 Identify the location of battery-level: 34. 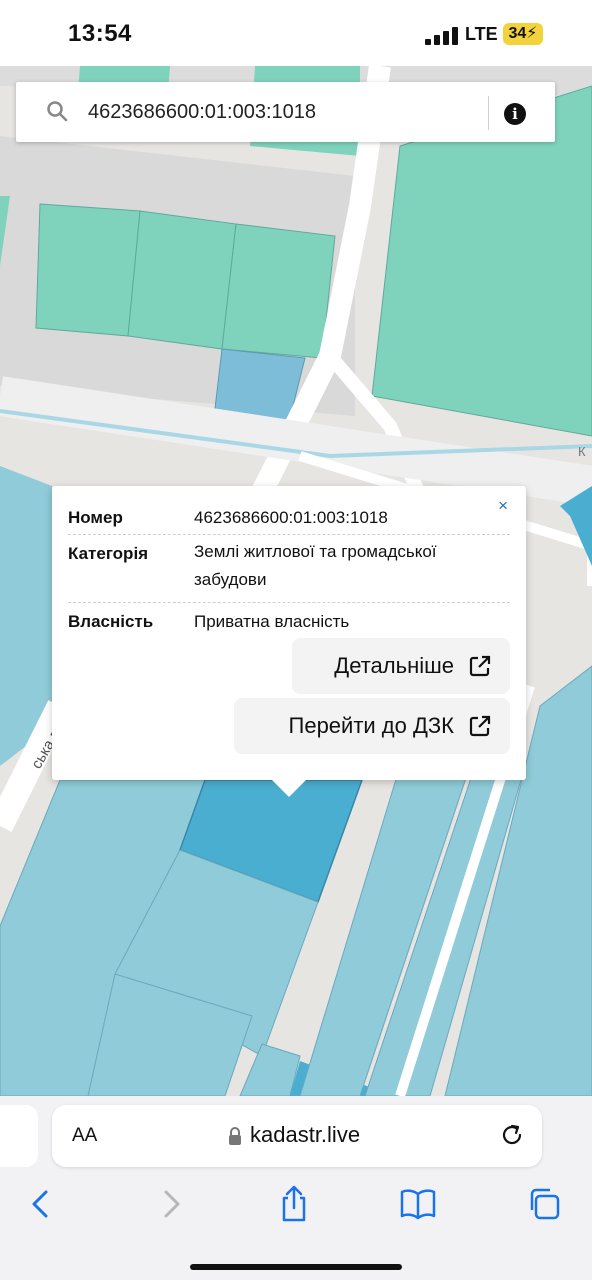
(517, 33).